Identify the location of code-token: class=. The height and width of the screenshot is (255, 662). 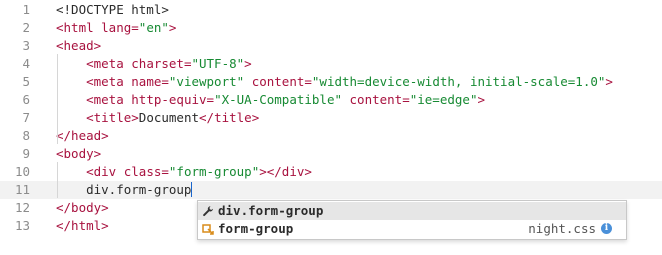
(146, 171).